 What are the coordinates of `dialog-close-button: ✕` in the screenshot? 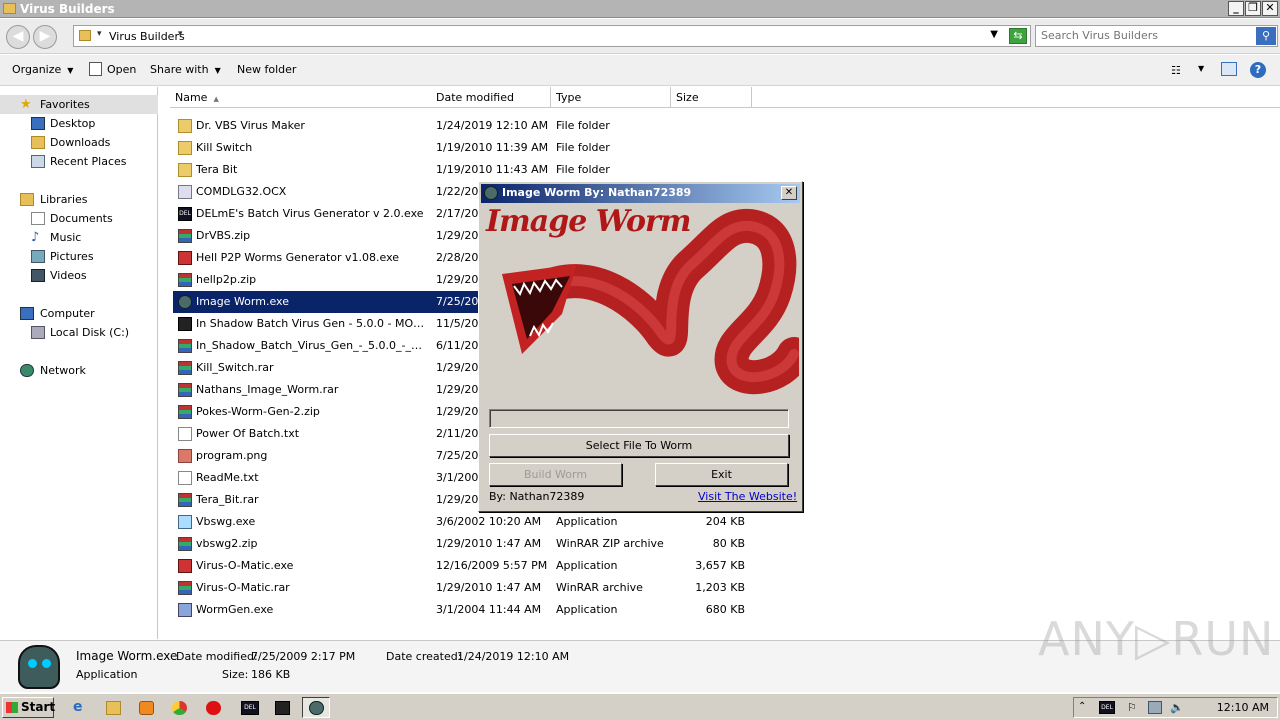 It's located at (789, 193).